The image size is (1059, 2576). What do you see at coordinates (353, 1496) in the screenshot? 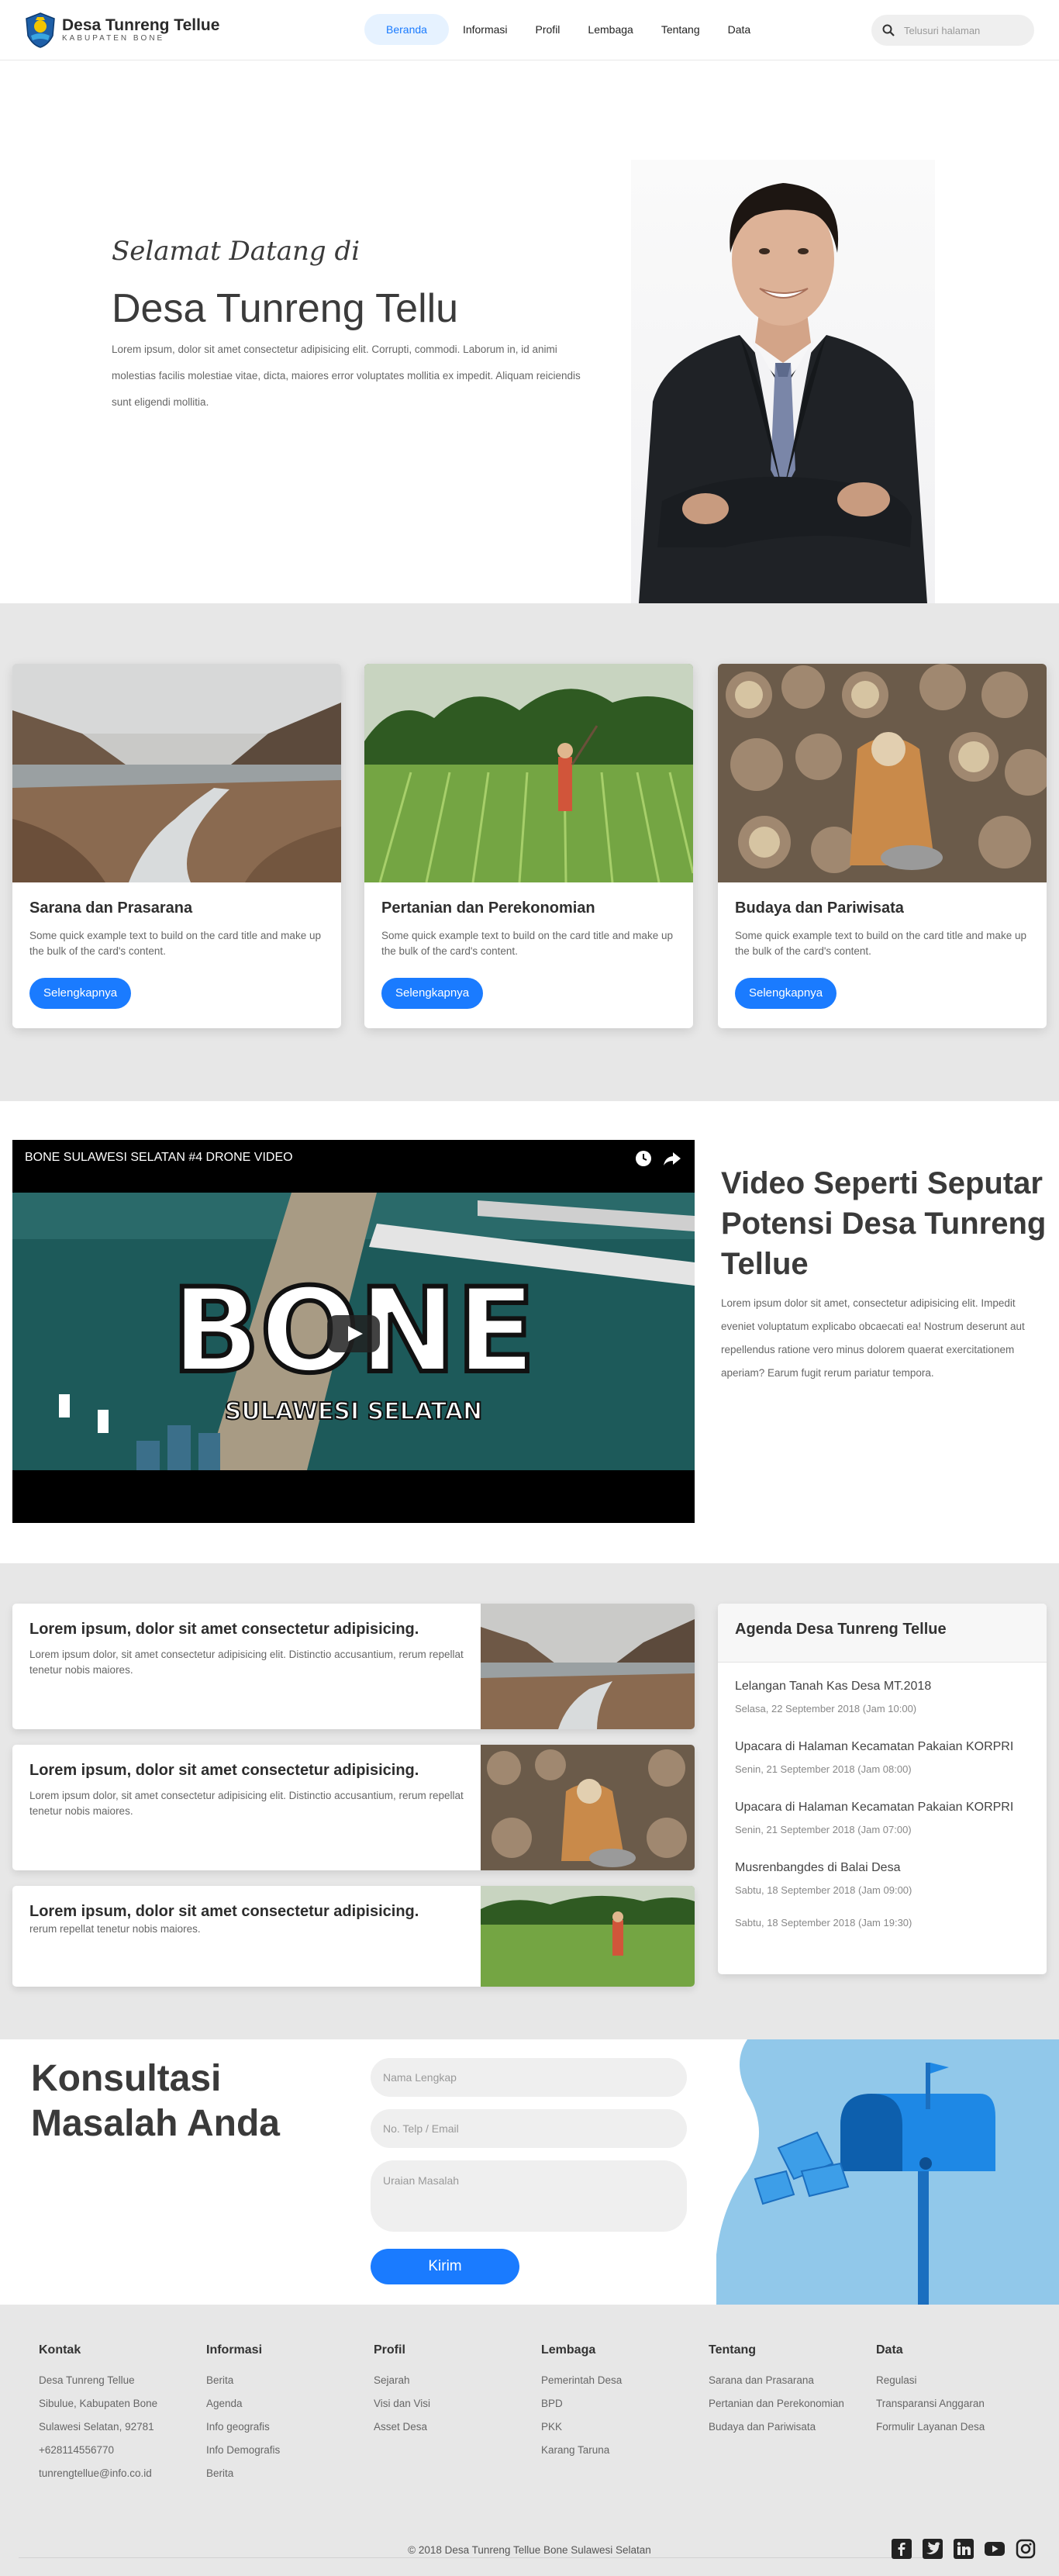
I see `video-bottom-bar` at bounding box center [353, 1496].